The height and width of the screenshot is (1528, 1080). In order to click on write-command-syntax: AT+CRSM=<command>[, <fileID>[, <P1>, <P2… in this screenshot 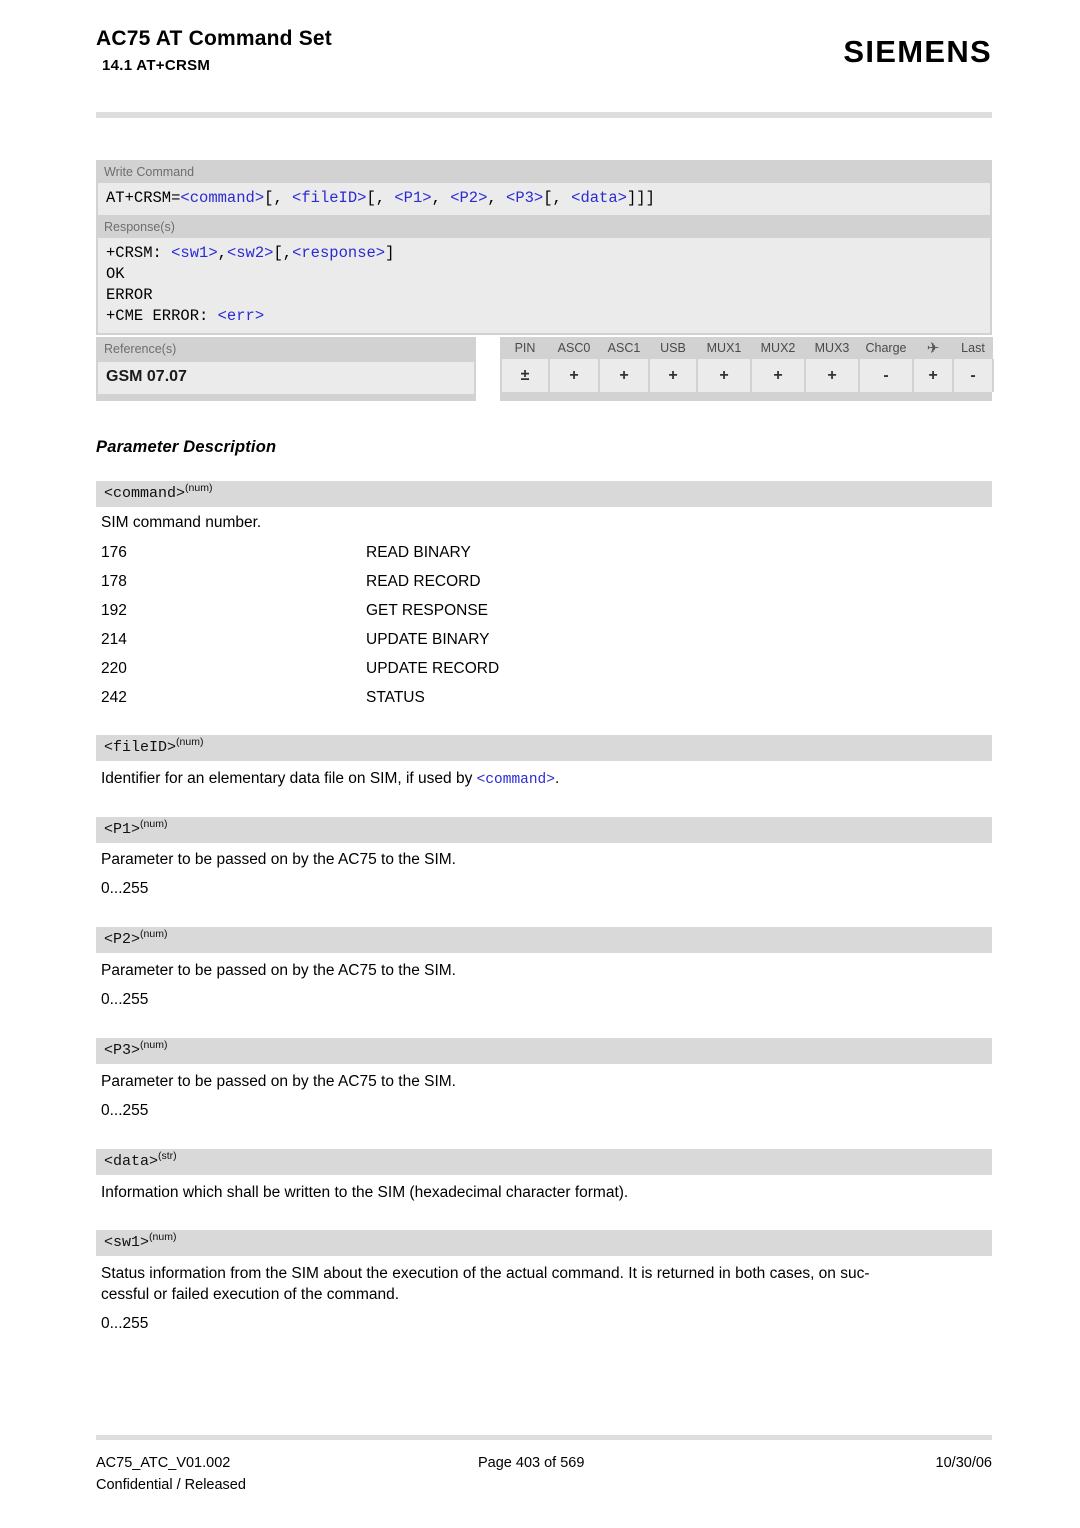, I will do `click(380, 198)`.